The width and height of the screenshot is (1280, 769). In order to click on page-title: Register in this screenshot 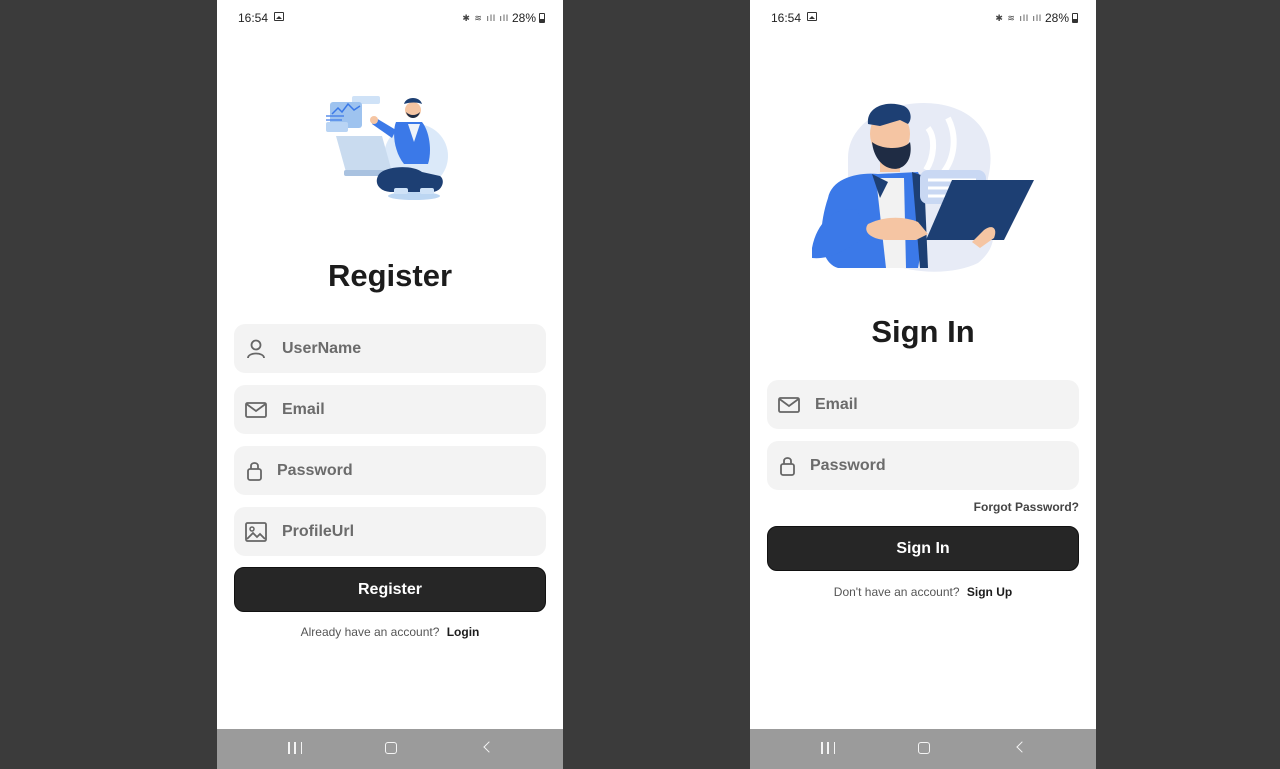, I will do `click(390, 275)`.